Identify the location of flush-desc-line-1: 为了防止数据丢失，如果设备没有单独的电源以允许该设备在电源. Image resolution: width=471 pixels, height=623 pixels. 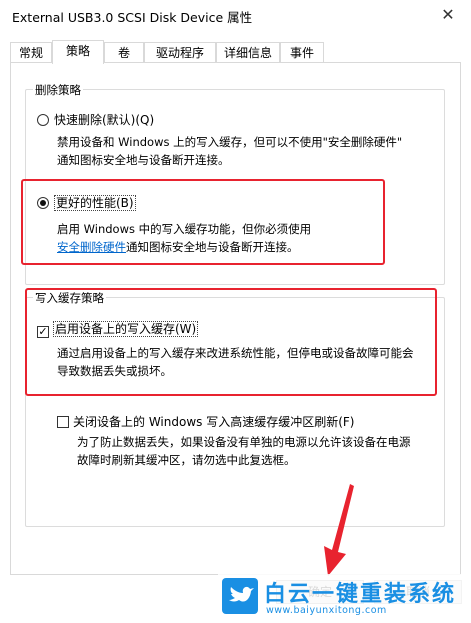
(244, 442).